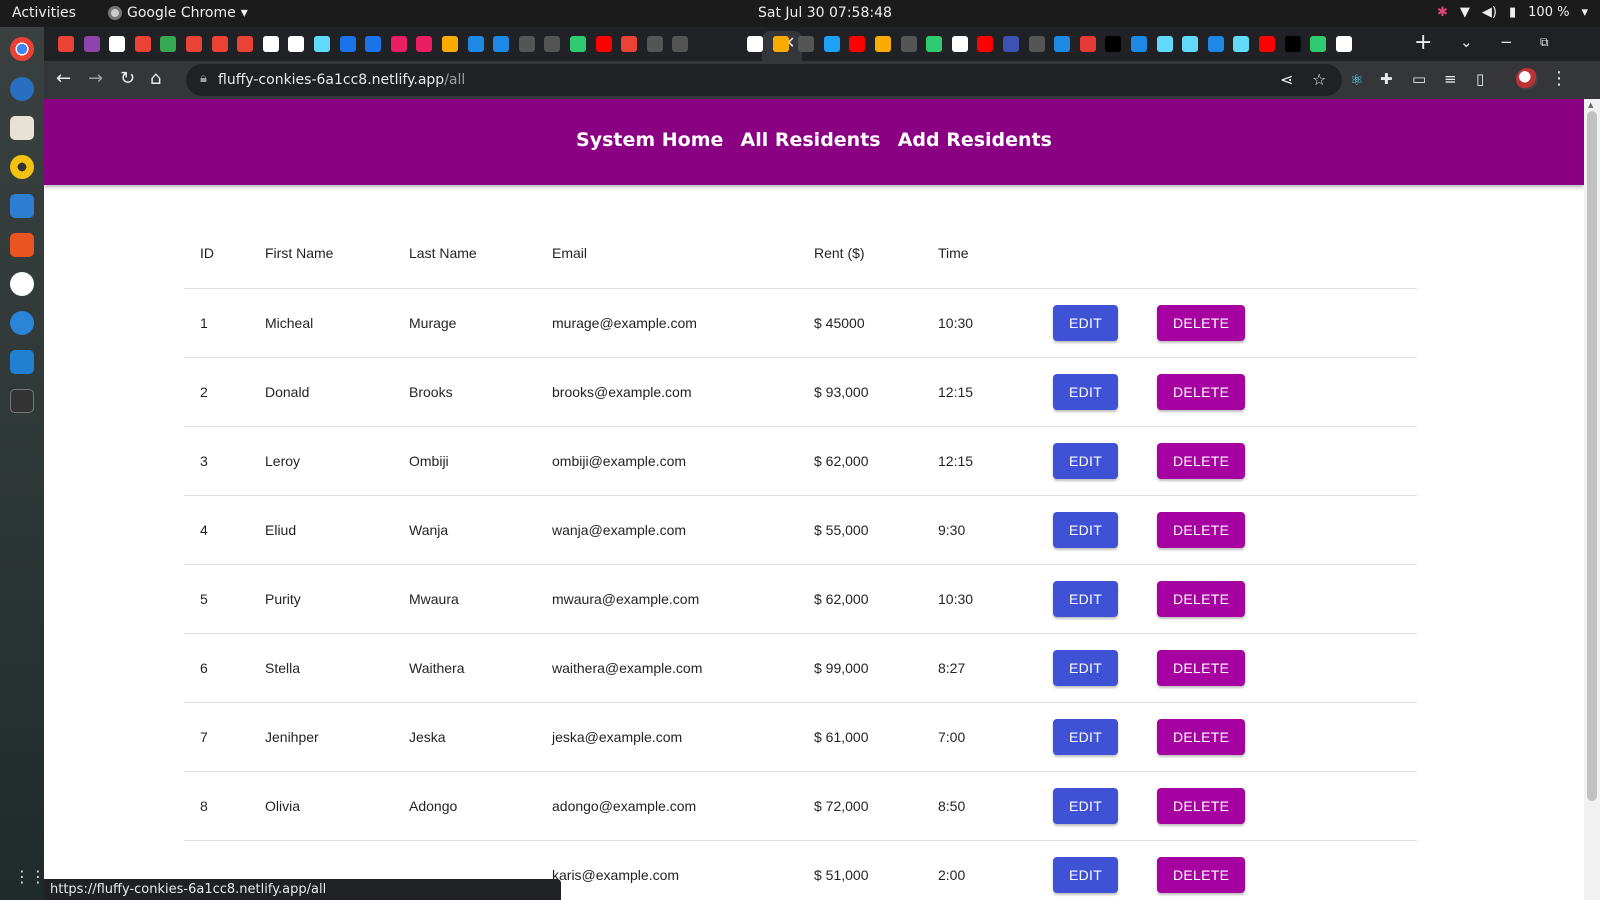 This screenshot has height=900, width=1600. Describe the element at coordinates (1423, 42) in the screenshot. I see `new-tab-button: +` at that location.